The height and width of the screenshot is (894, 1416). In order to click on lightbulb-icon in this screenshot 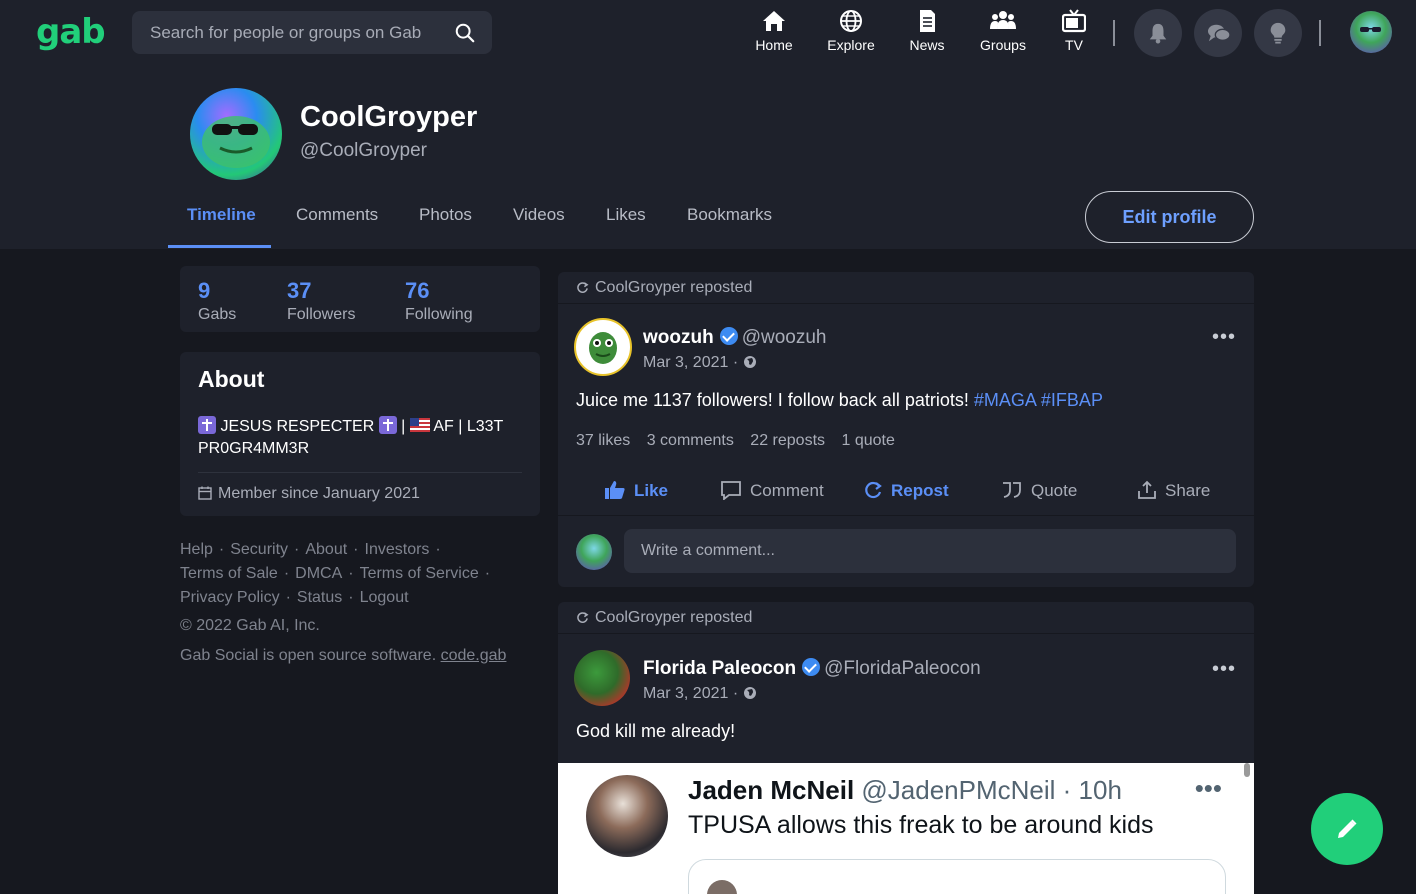, I will do `click(1278, 33)`.